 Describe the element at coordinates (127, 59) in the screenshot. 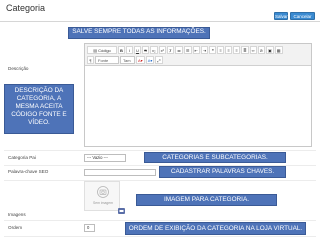

I see `size-select: Tam` at that location.